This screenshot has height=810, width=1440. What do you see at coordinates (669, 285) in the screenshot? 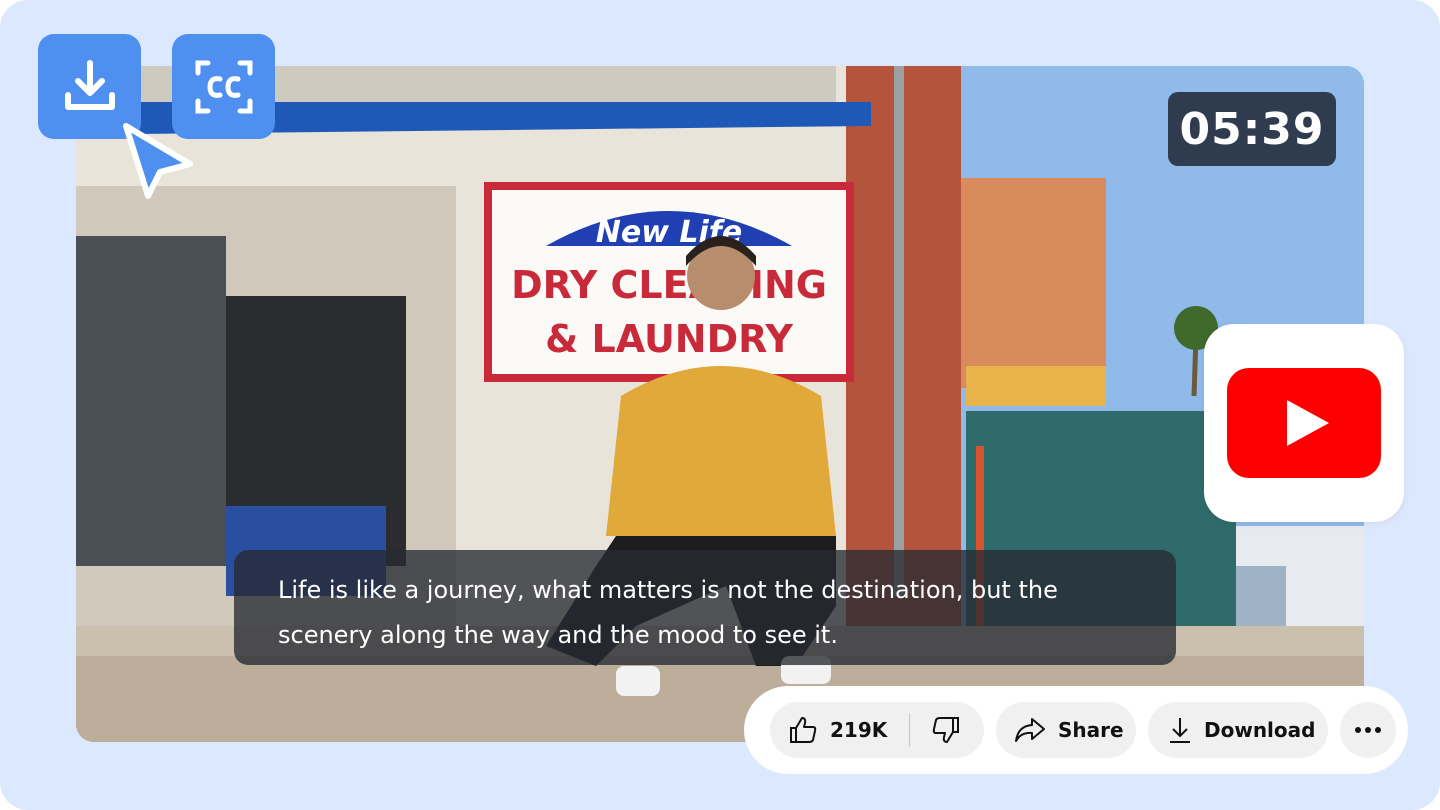
I see `svg-text: DRY CLEANING` at bounding box center [669, 285].